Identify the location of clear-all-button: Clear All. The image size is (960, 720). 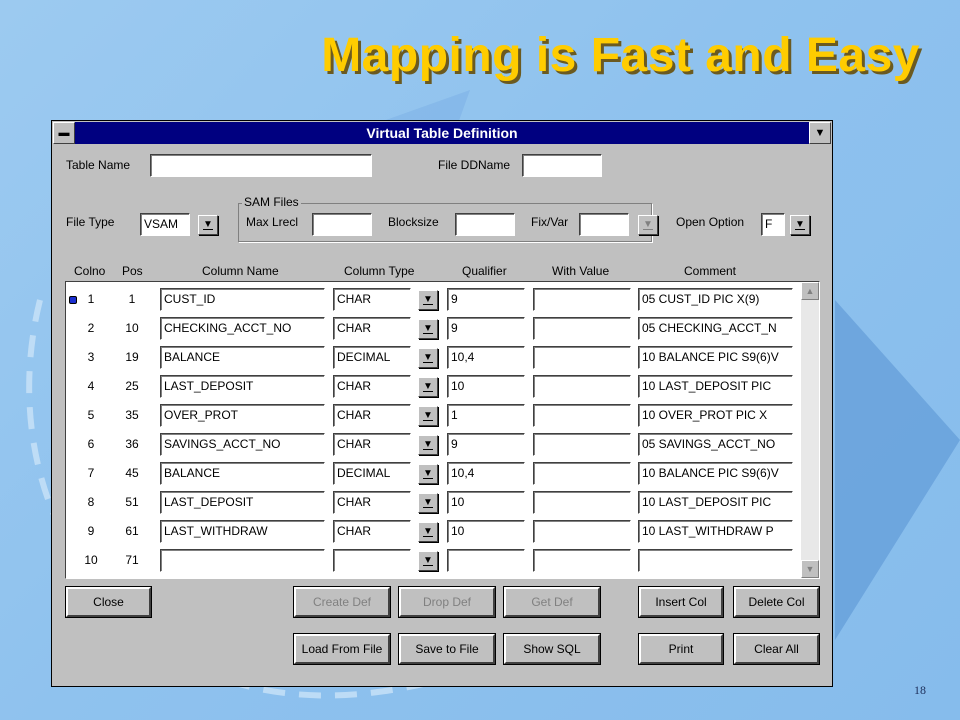
(776, 649).